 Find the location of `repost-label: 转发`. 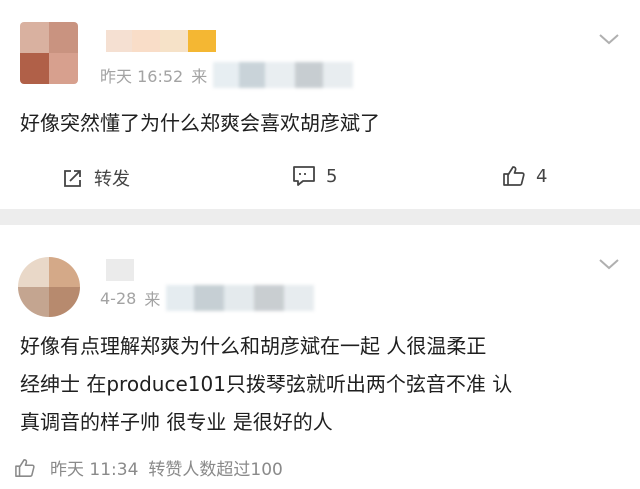

repost-label: 转发 is located at coordinates (112, 179).